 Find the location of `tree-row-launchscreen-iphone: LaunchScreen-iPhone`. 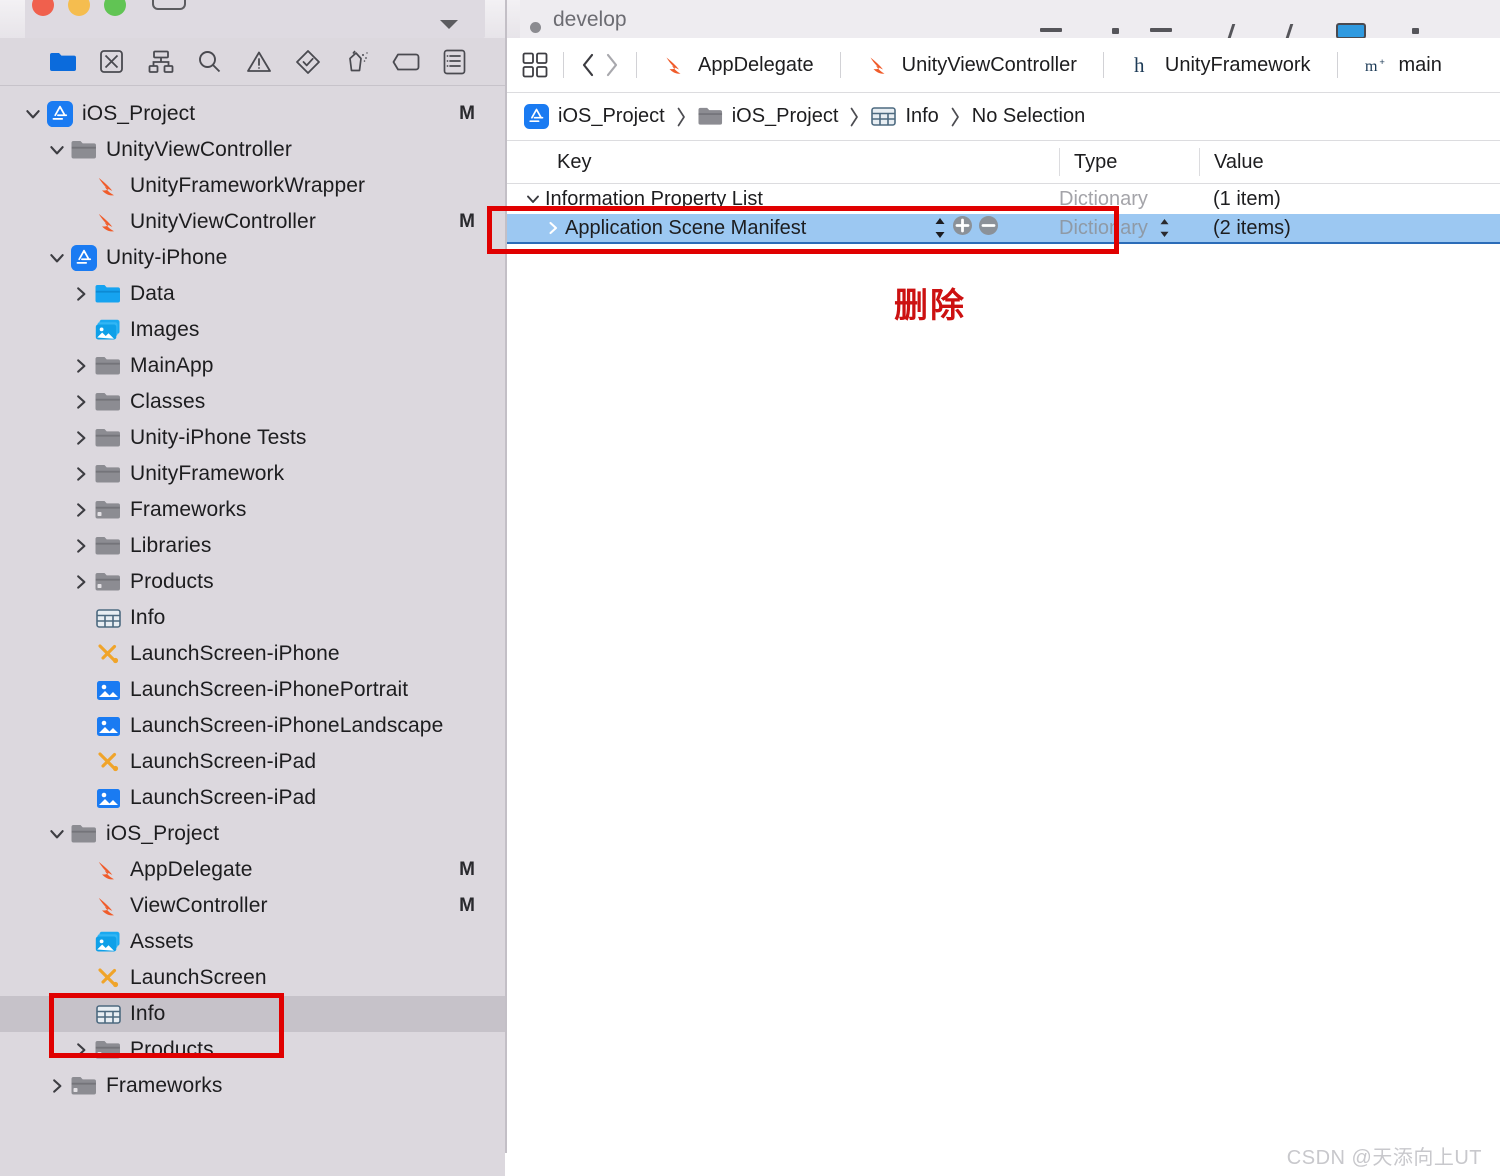

tree-row-launchscreen-iphone: LaunchScreen-iPhone is located at coordinates (252, 654).